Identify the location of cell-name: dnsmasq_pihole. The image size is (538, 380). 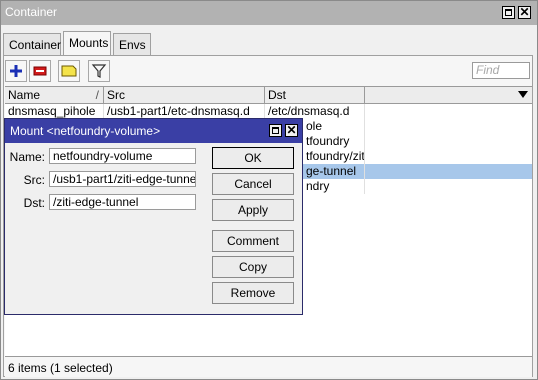
(54, 111).